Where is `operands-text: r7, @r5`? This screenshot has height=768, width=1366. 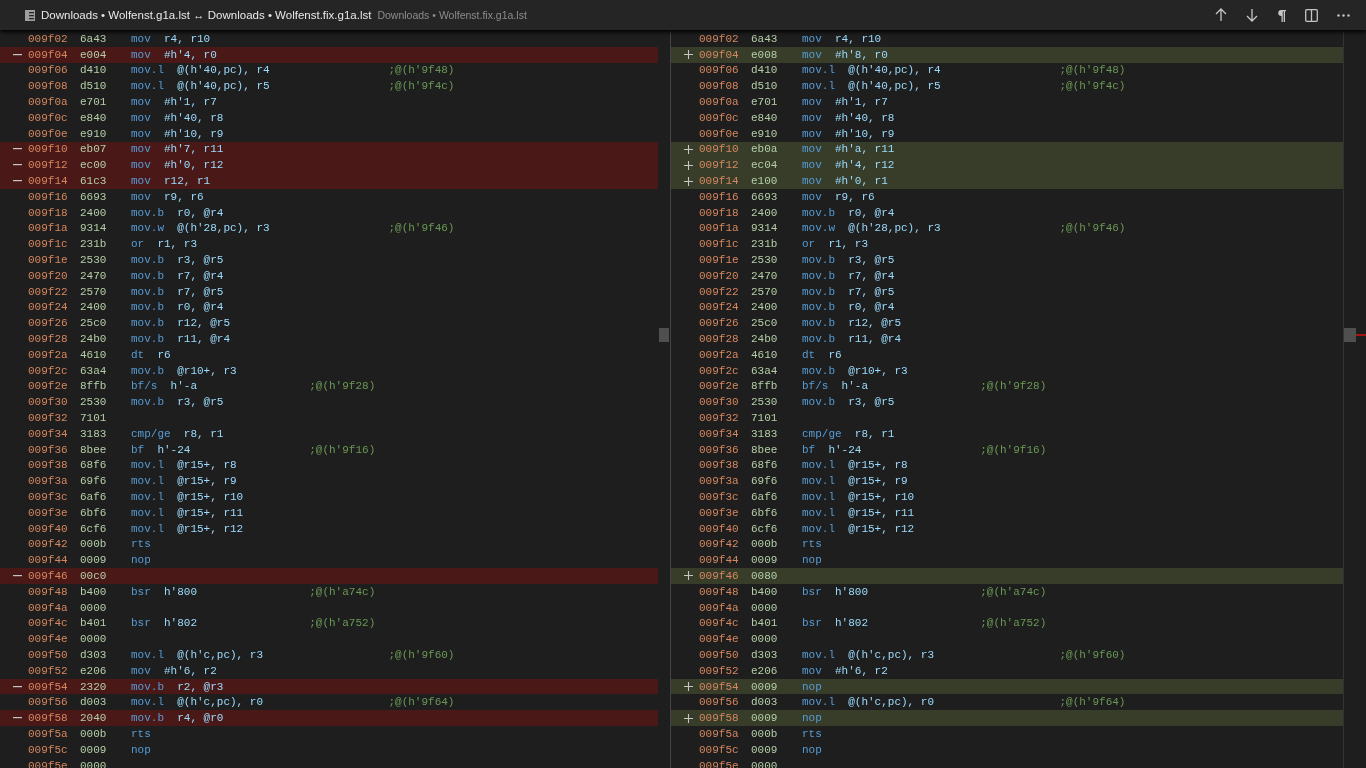 operands-text: r7, @r5 is located at coordinates (871, 291).